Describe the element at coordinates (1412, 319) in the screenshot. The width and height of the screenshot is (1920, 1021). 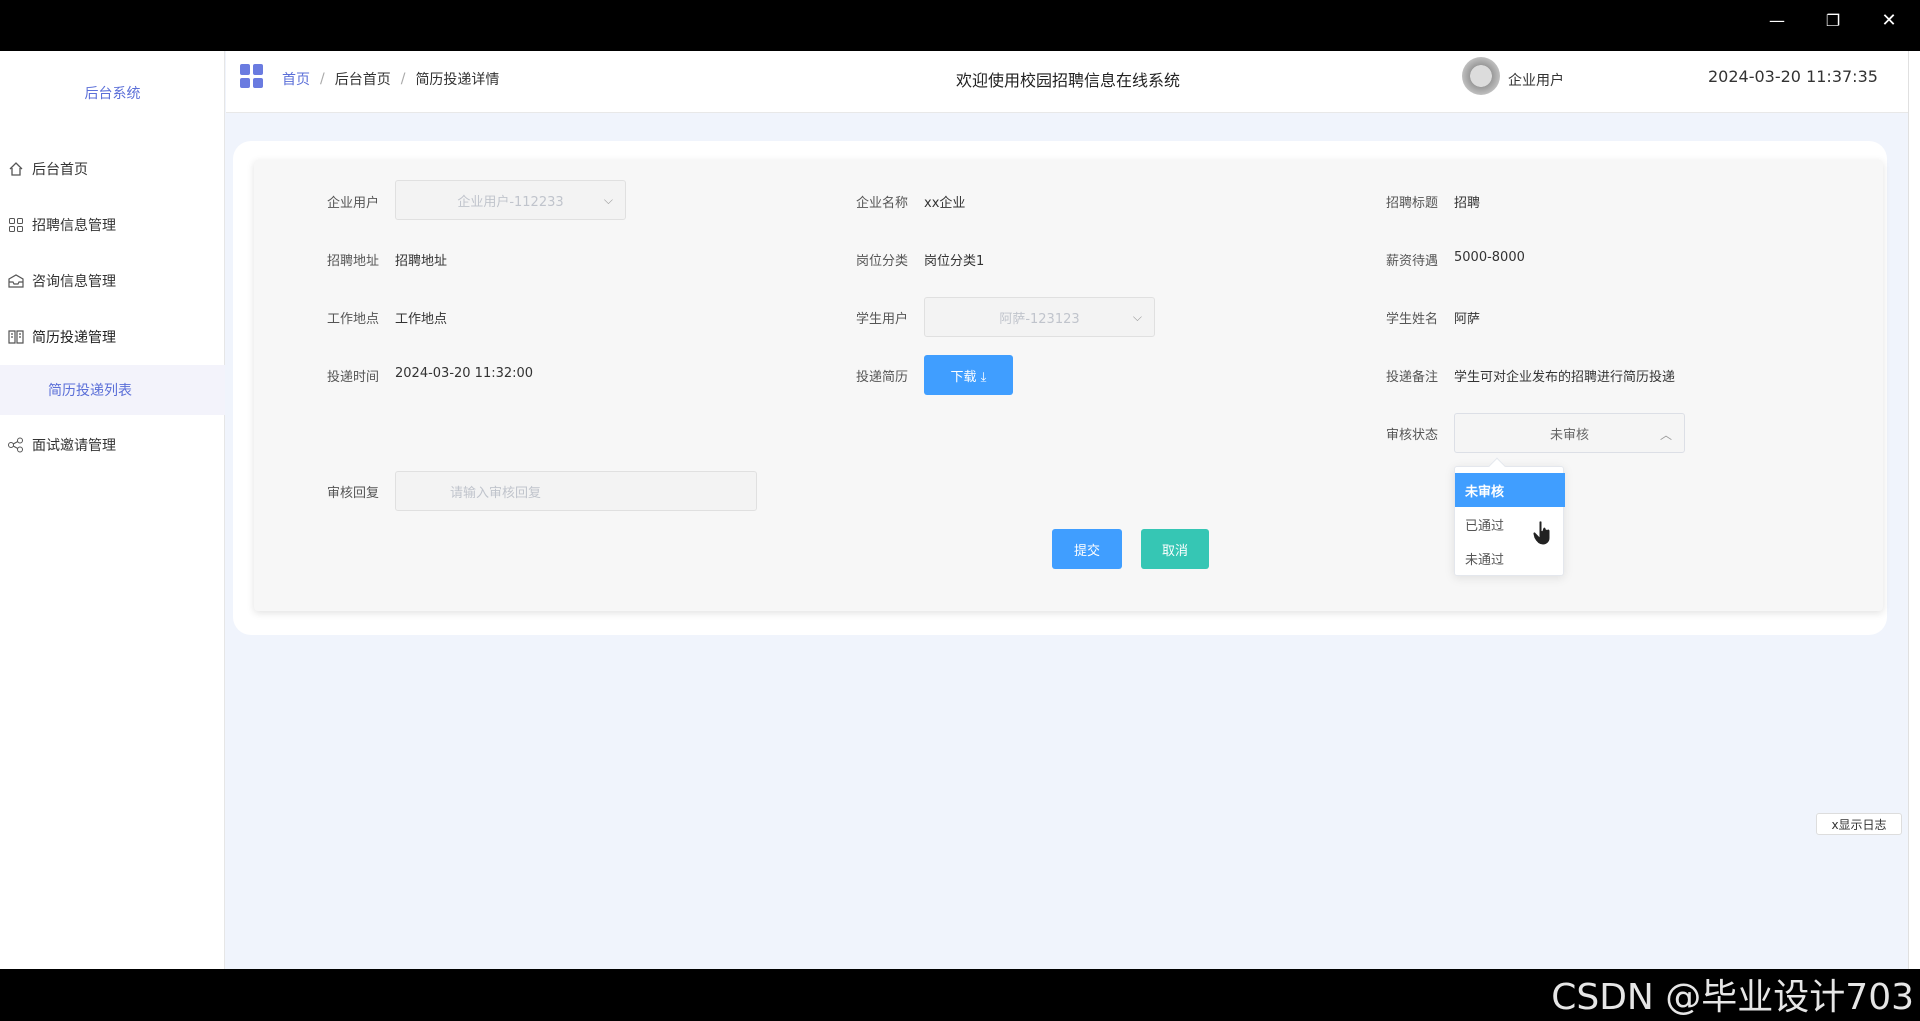
I see `student-name-label: 学生姓名` at that location.